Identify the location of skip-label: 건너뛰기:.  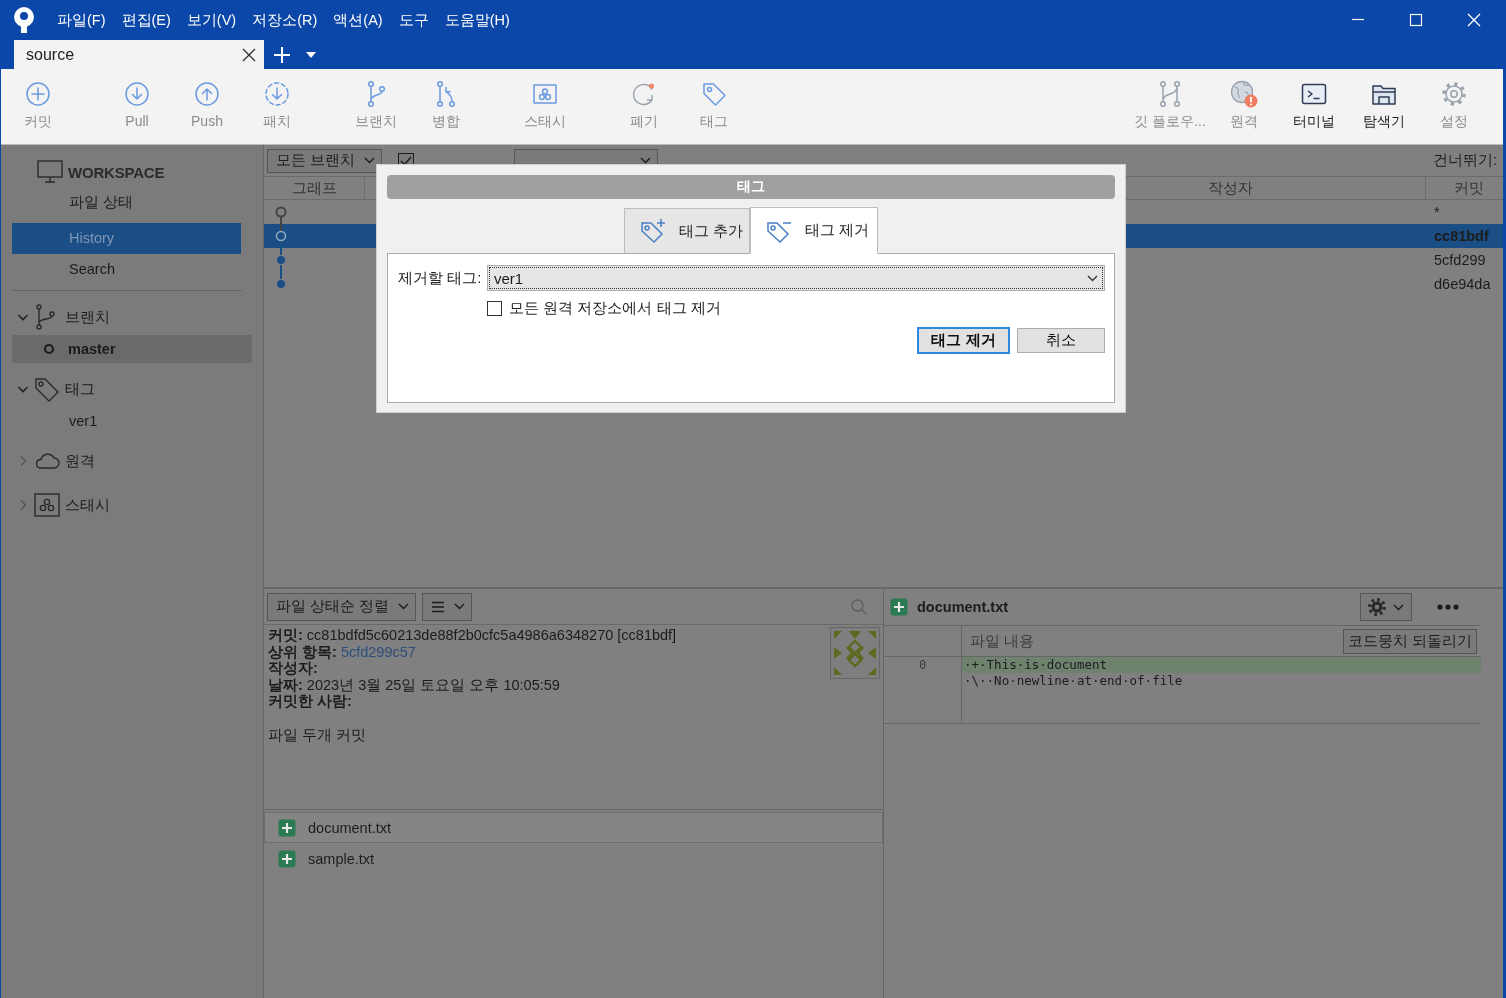
(1464, 160).